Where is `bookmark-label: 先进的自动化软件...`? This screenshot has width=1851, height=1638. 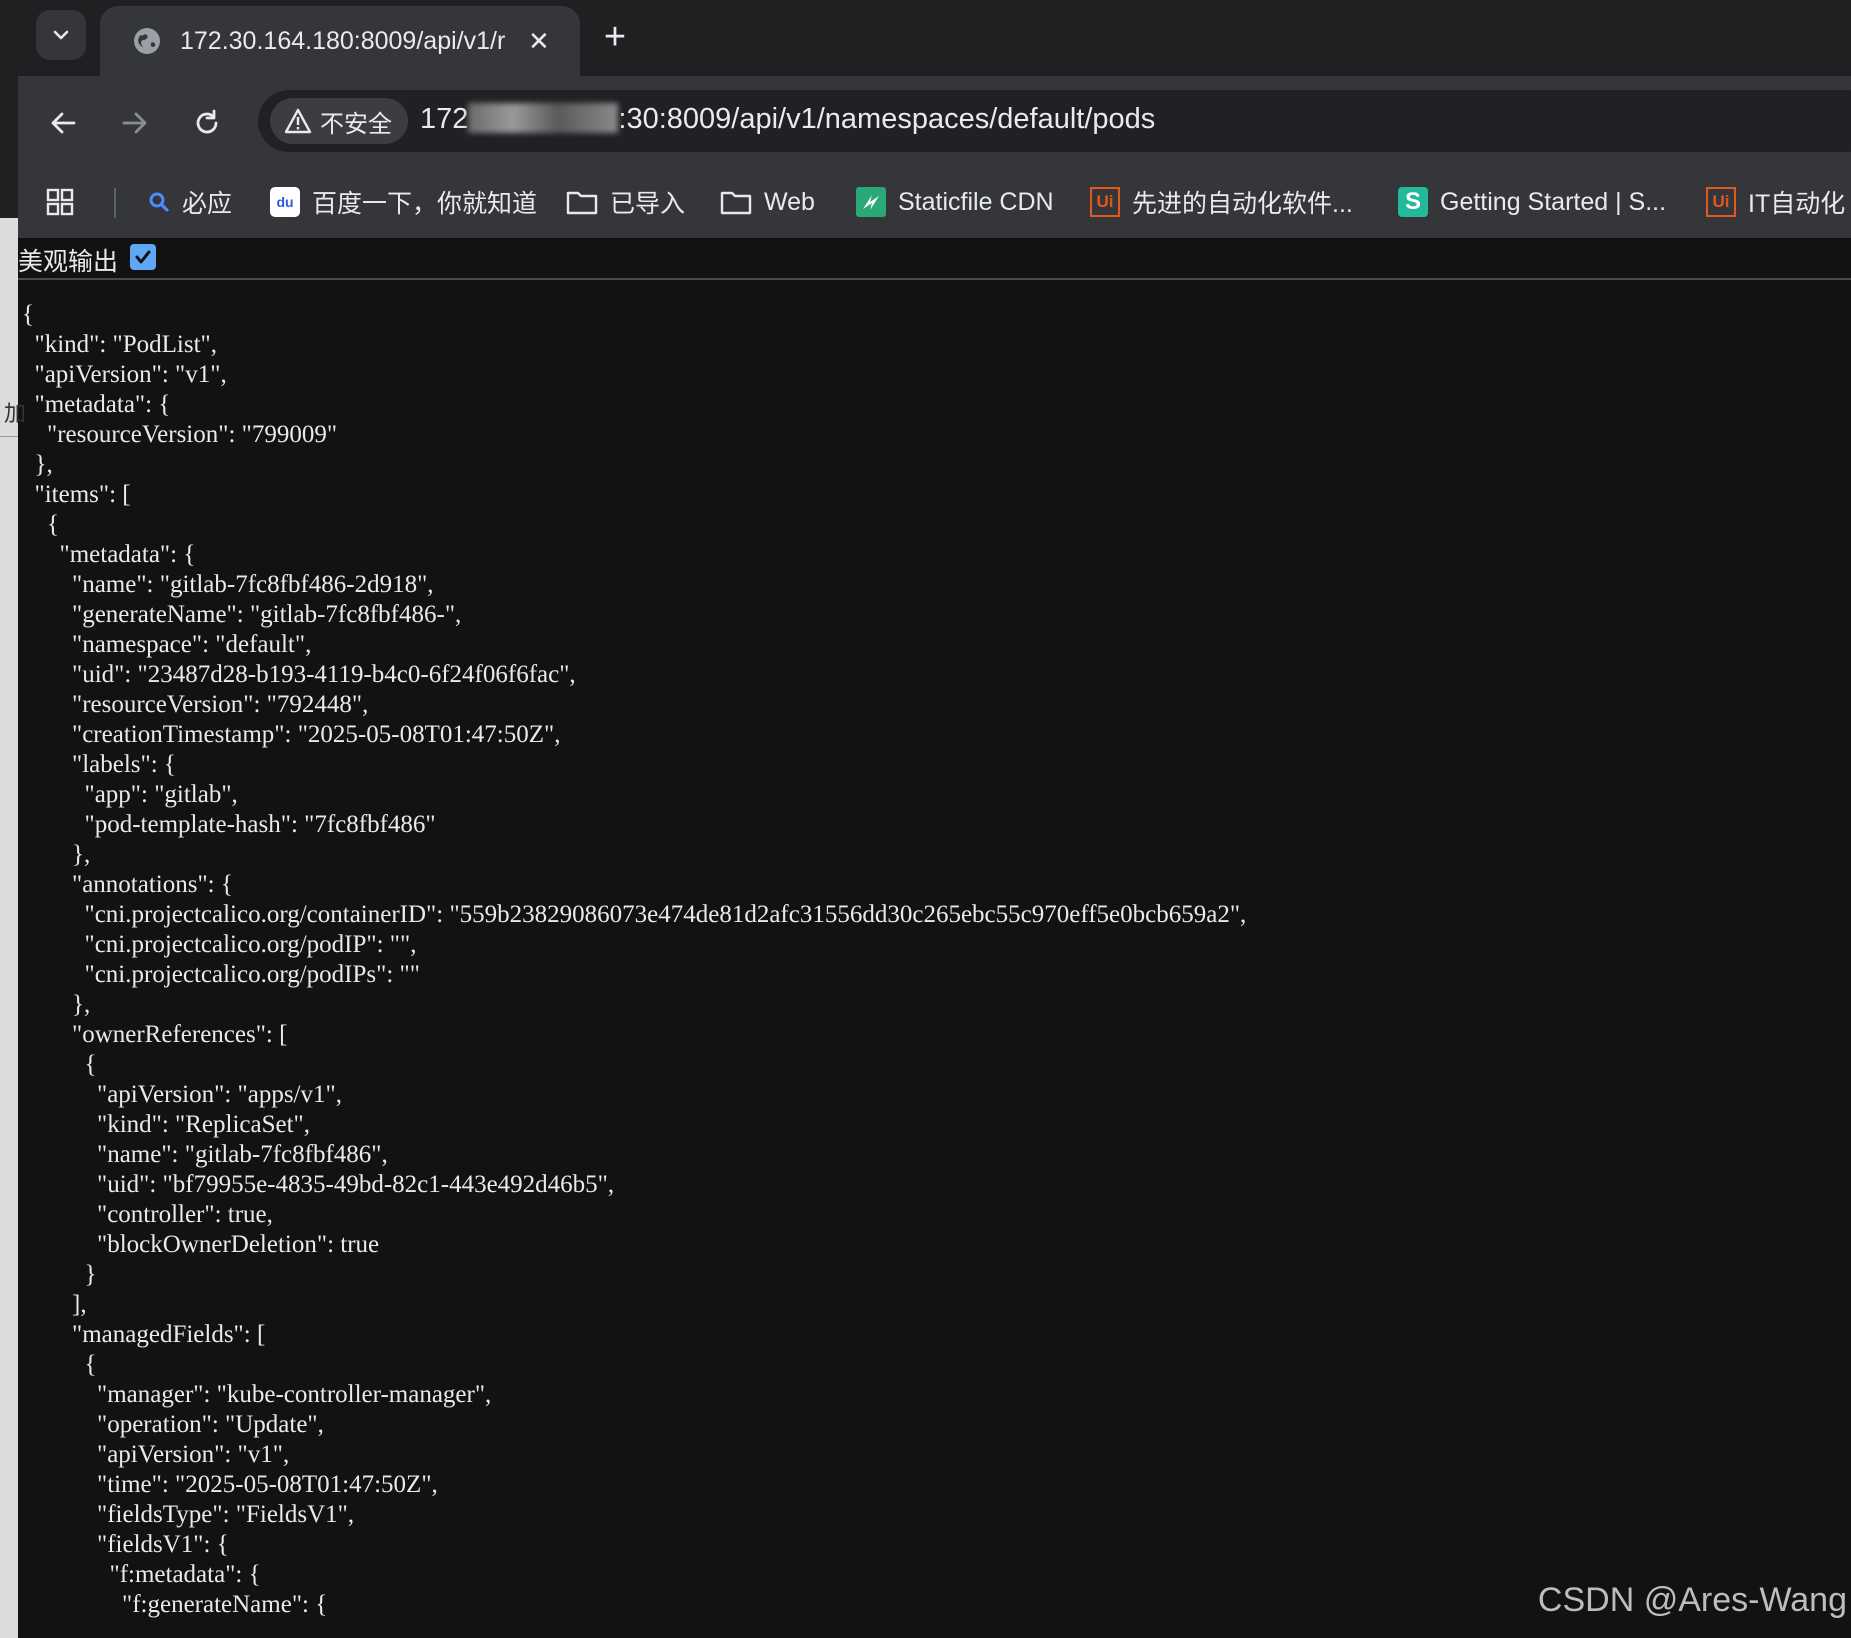 bookmark-label: 先进的自动化软件... is located at coordinates (1242, 204).